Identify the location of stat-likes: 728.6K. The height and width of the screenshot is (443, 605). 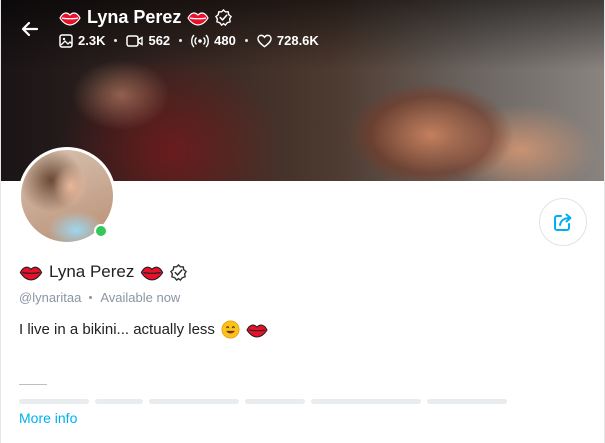
(288, 40).